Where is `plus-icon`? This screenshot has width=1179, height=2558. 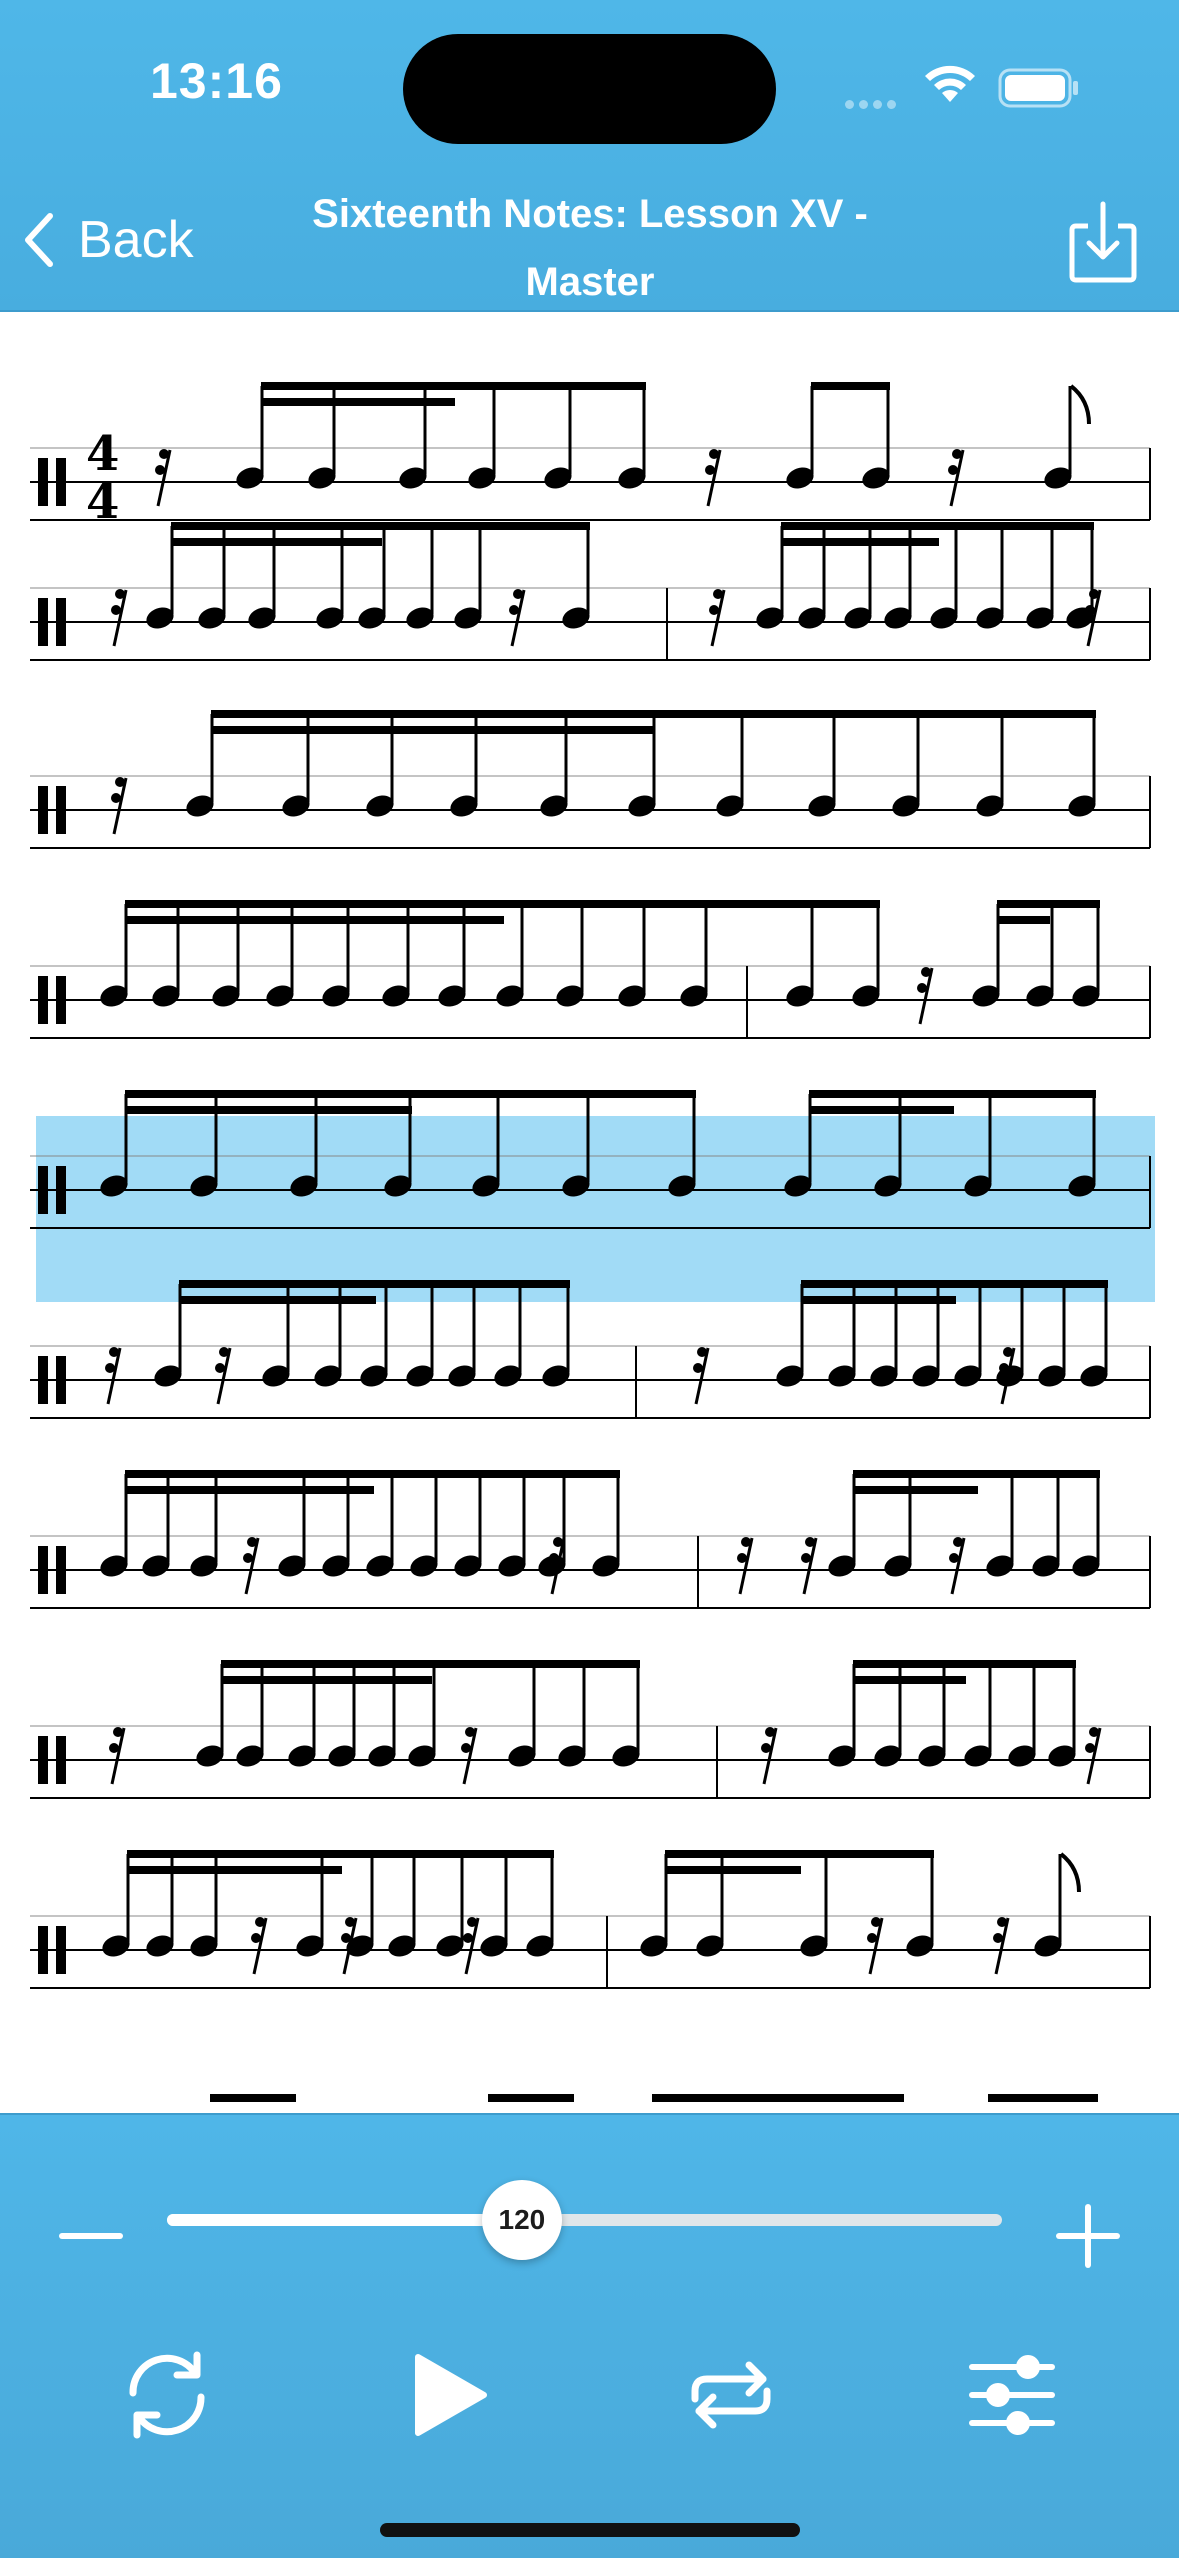 plus-icon is located at coordinates (1088, 2236).